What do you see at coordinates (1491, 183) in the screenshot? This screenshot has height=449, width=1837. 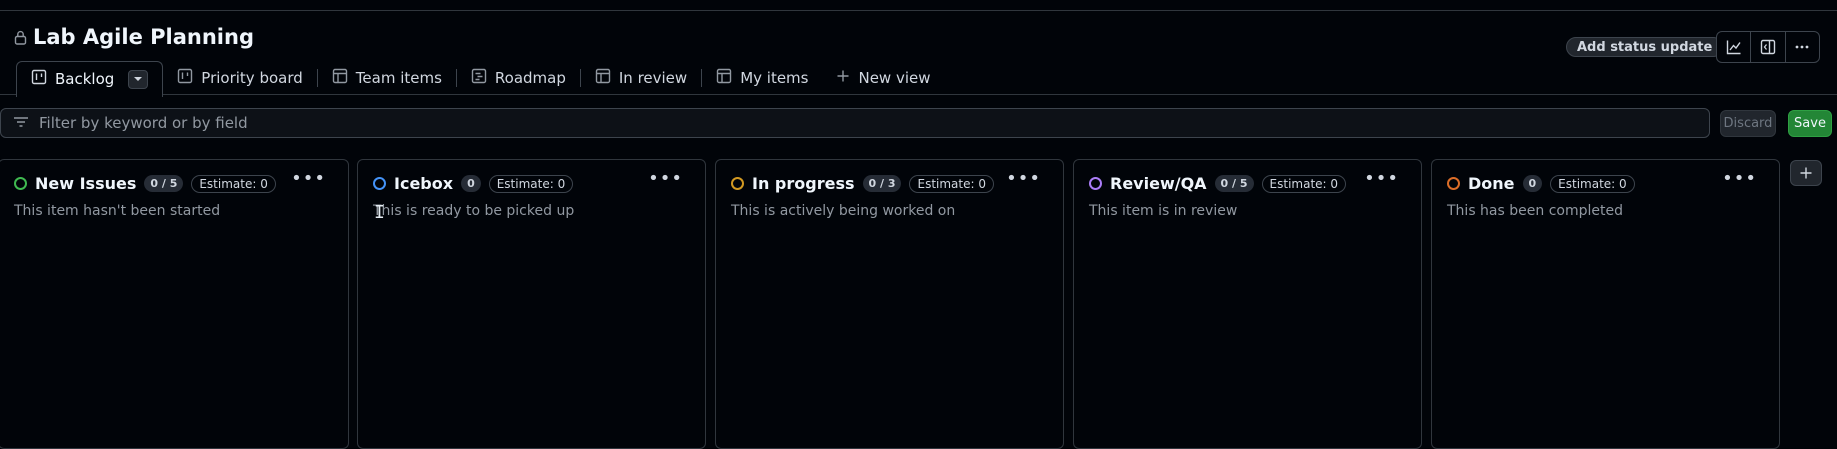 I see `column-name: Done` at bounding box center [1491, 183].